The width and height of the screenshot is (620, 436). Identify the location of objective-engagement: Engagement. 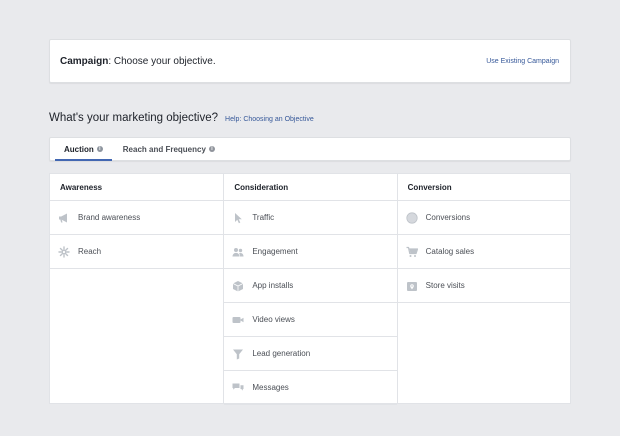
(310, 252).